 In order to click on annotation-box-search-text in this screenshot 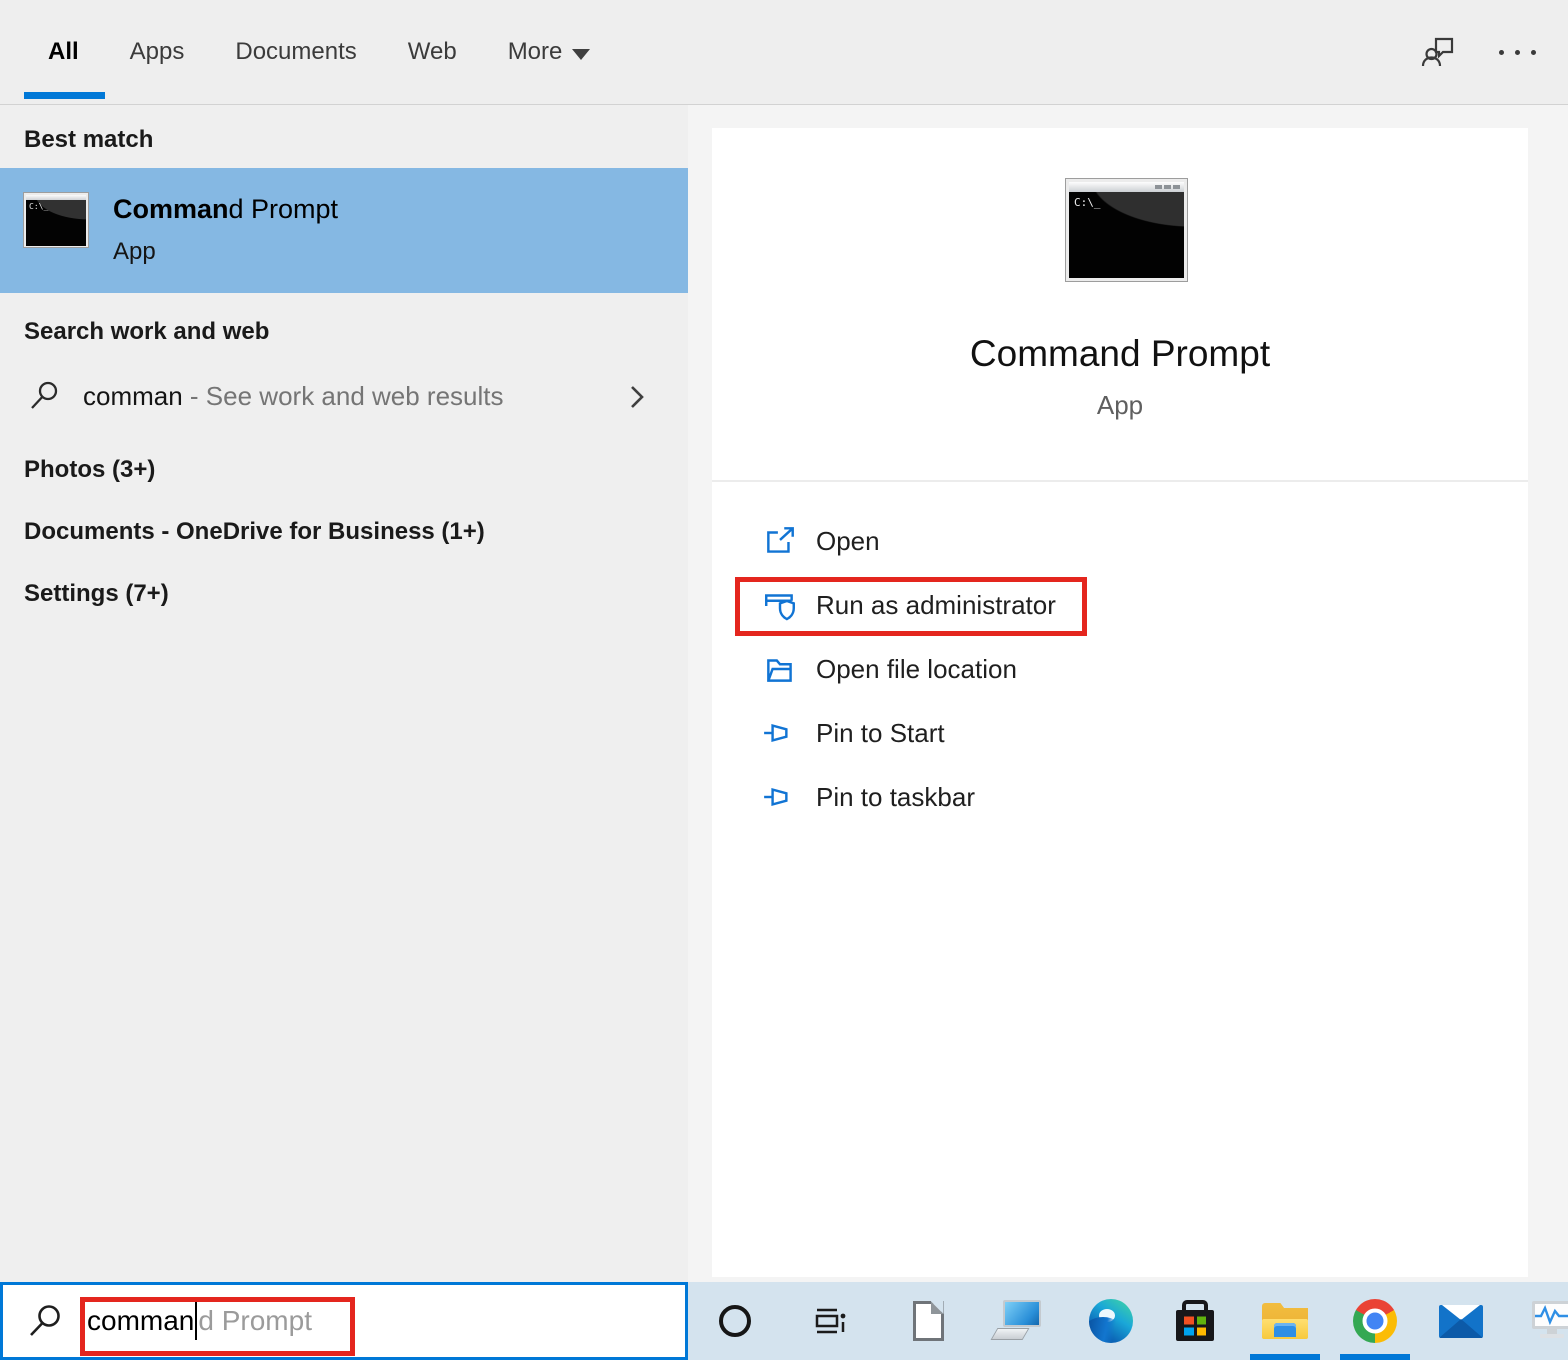, I will do `click(217, 1326)`.